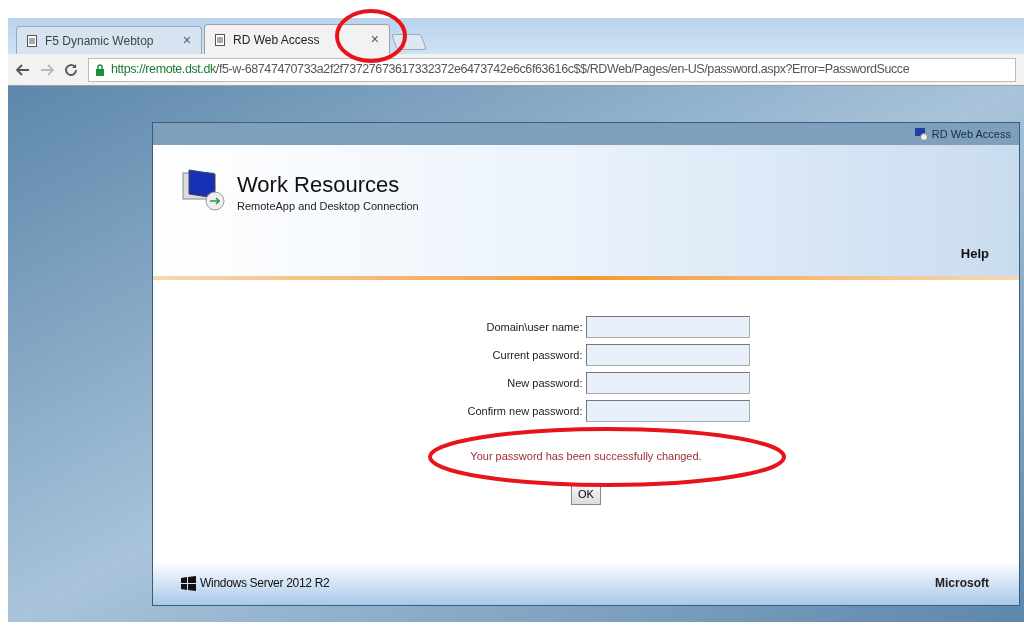  What do you see at coordinates (971, 134) in the screenshot?
I see `rd-web-access-link: RD Web Access` at bounding box center [971, 134].